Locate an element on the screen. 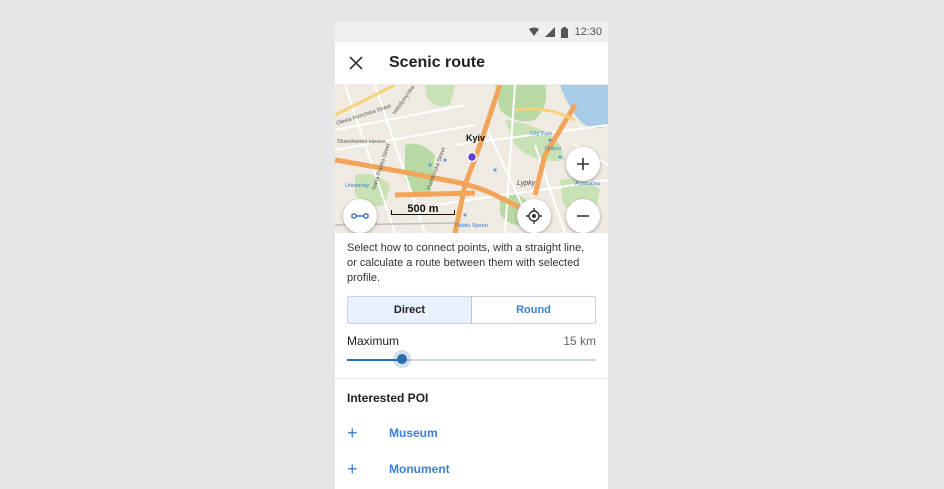 The width and height of the screenshot is (944, 489). distance-slider is located at coordinates (471, 360).